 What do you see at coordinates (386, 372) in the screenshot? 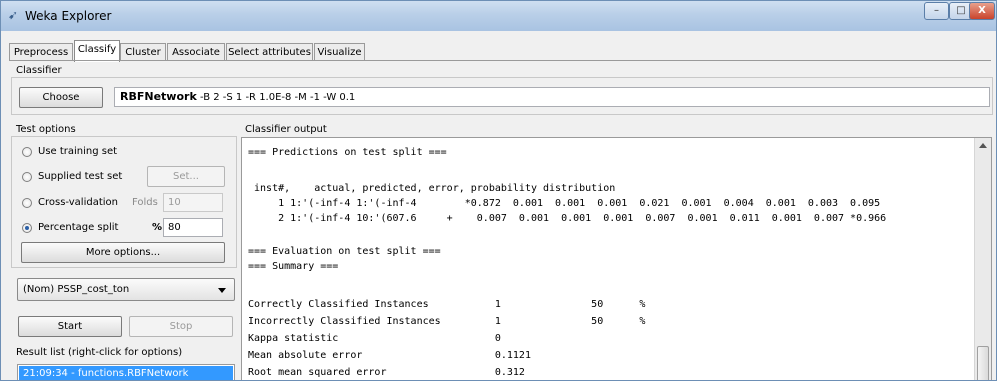
I see `output-line: Root mean squared error 0.312` at bounding box center [386, 372].